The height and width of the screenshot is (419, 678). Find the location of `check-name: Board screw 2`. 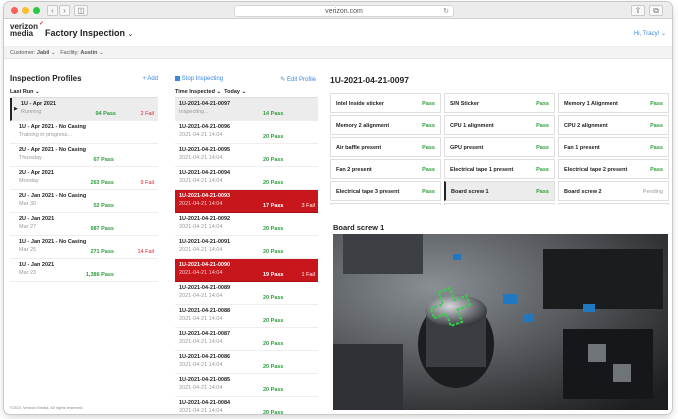

check-name: Board screw 2 is located at coordinates (583, 192).